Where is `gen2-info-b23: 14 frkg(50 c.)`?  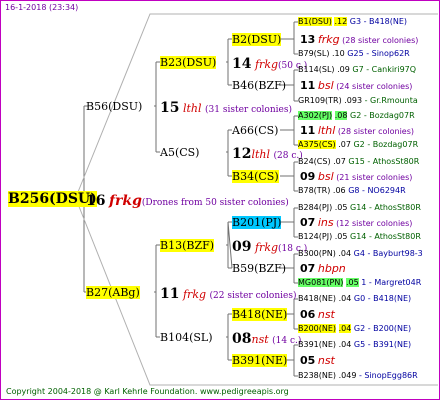
gen2-info-b23: 14 frkg(50 c.) is located at coordinates (270, 64).